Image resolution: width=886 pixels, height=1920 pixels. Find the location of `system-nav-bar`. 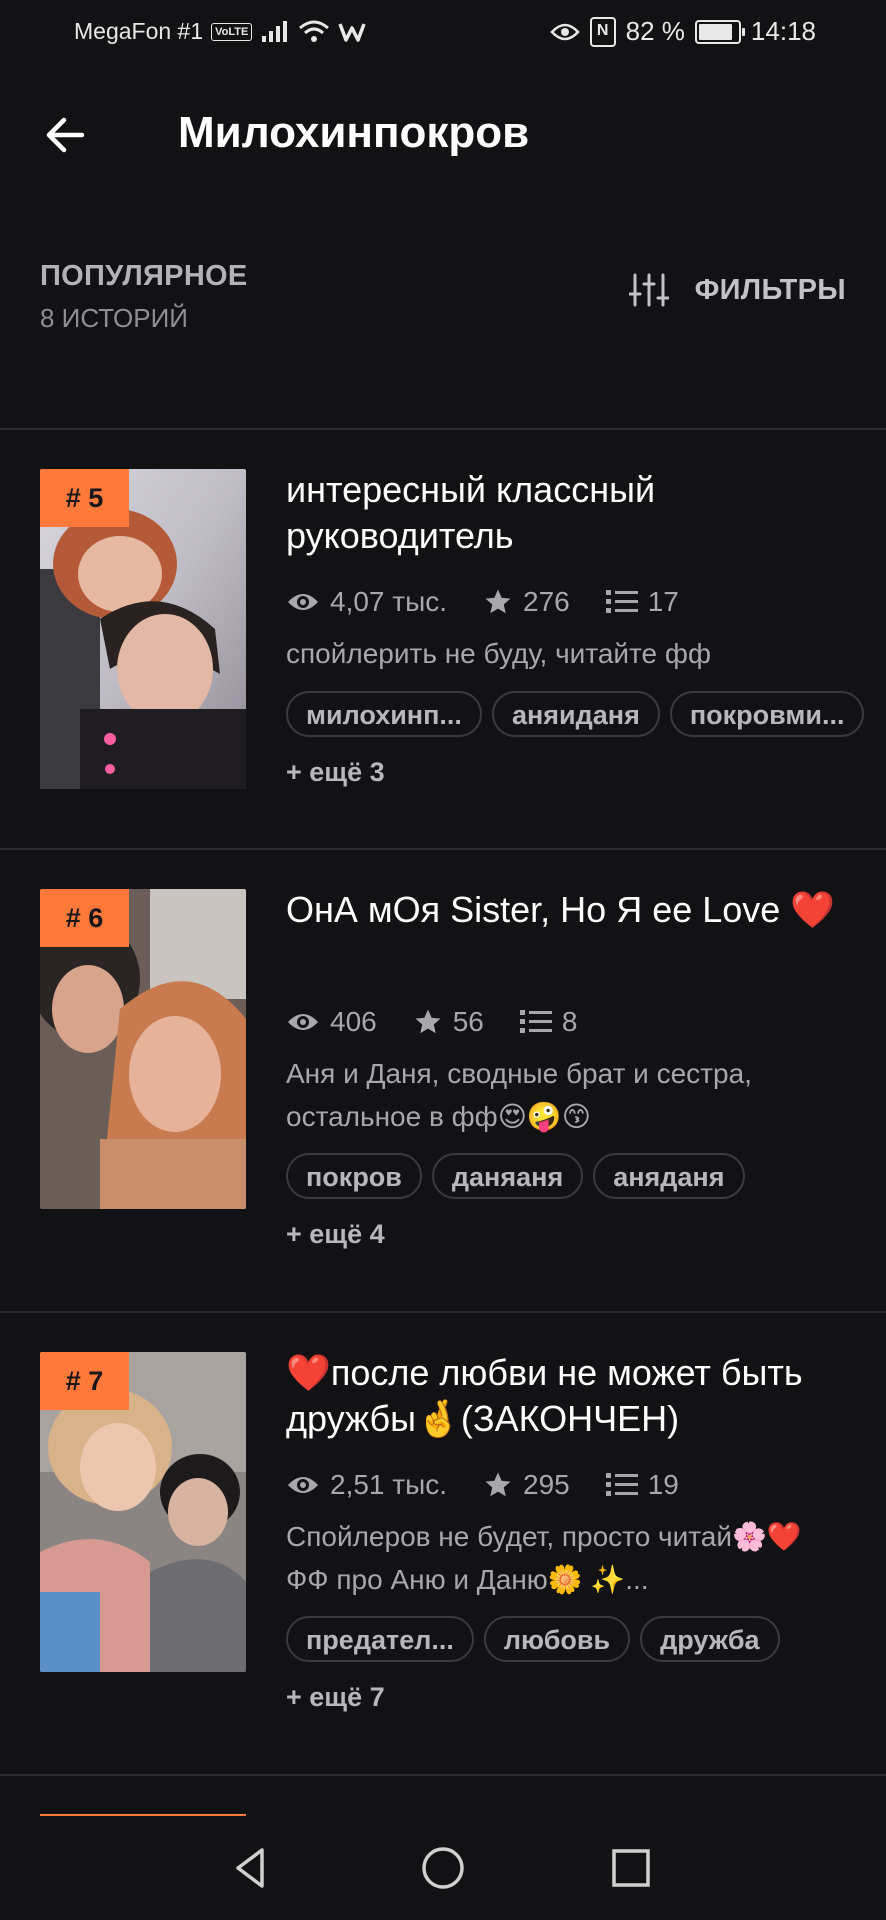

system-nav-bar is located at coordinates (443, 1868).